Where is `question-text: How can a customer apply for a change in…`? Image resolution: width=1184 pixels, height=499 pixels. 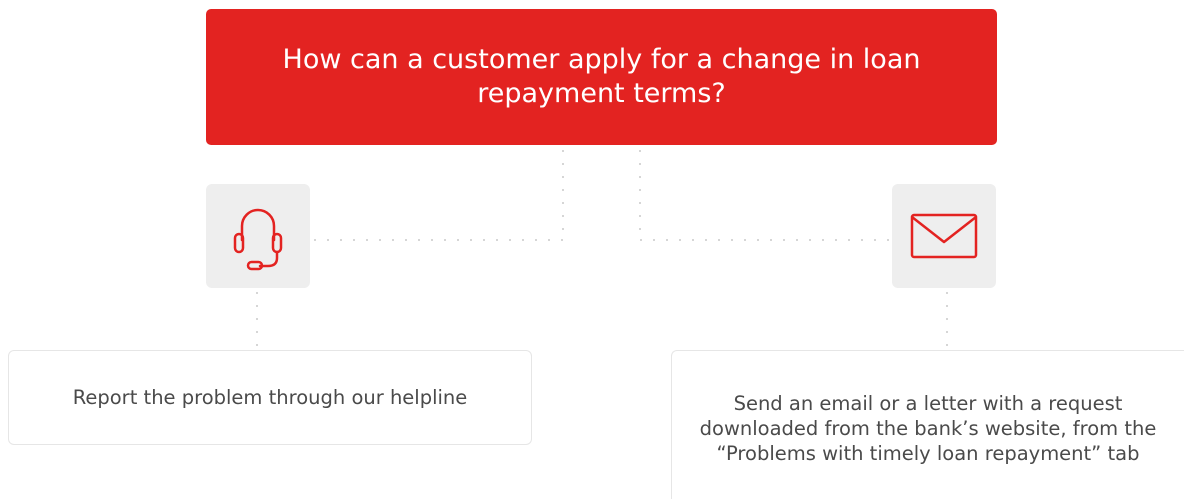
question-text: How can a customer apply for a change in… is located at coordinates (601, 76).